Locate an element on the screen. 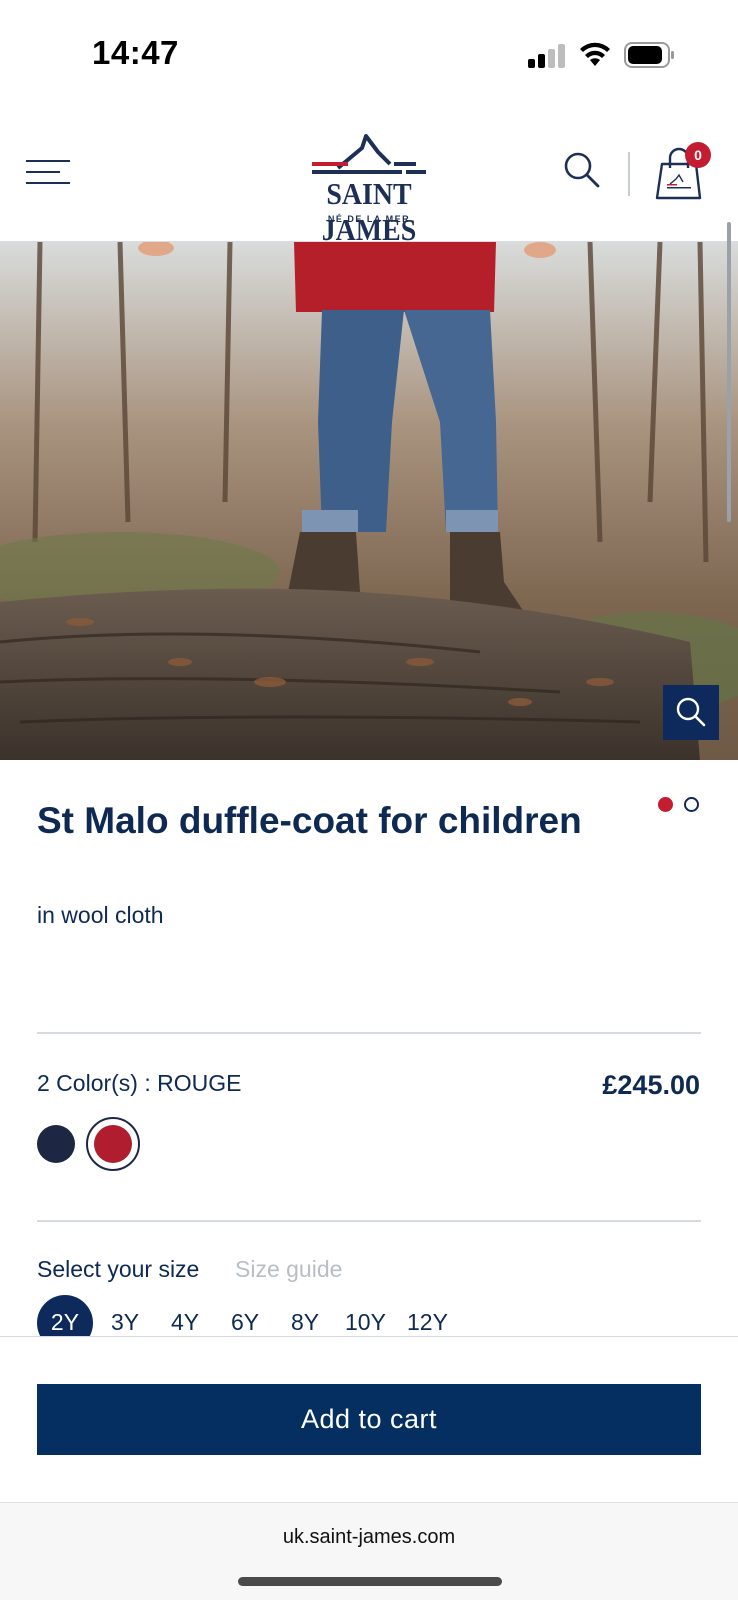 The width and height of the screenshot is (738, 1600). product-subtitle: in wool cloth is located at coordinates (100, 915).